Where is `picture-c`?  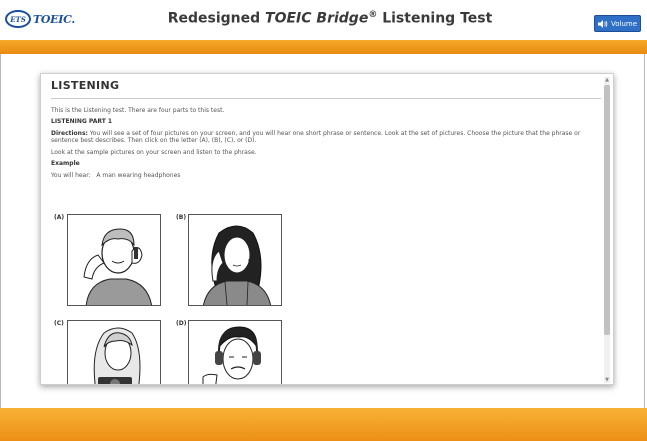
picture-c is located at coordinates (114, 352).